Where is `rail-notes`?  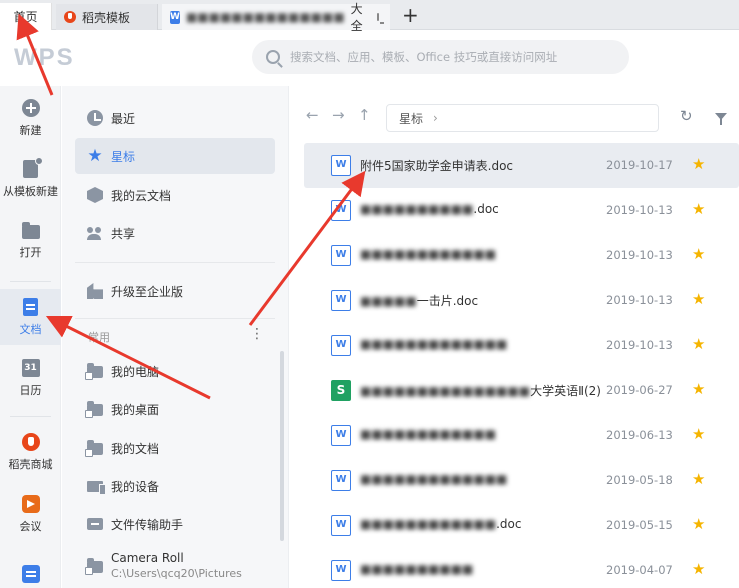 rail-notes is located at coordinates (30, 567).